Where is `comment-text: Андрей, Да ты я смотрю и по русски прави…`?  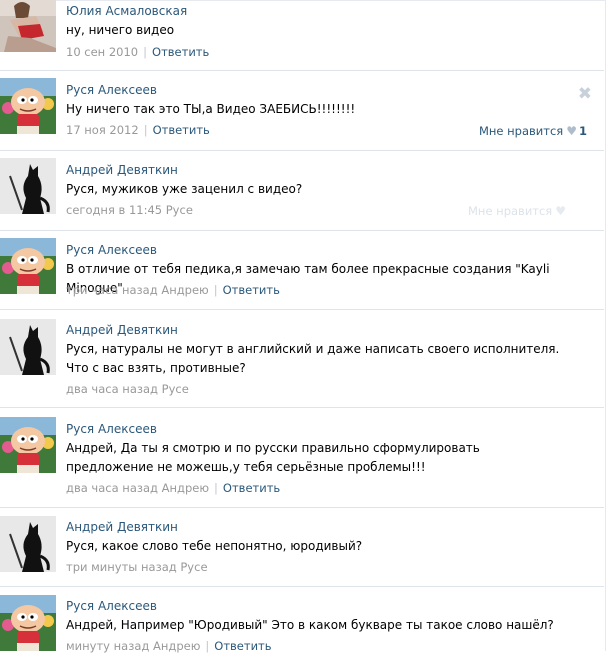
comment-text: Андрей, Да ты я смотрю и по русски прави… is located at coordinates (273, 457).